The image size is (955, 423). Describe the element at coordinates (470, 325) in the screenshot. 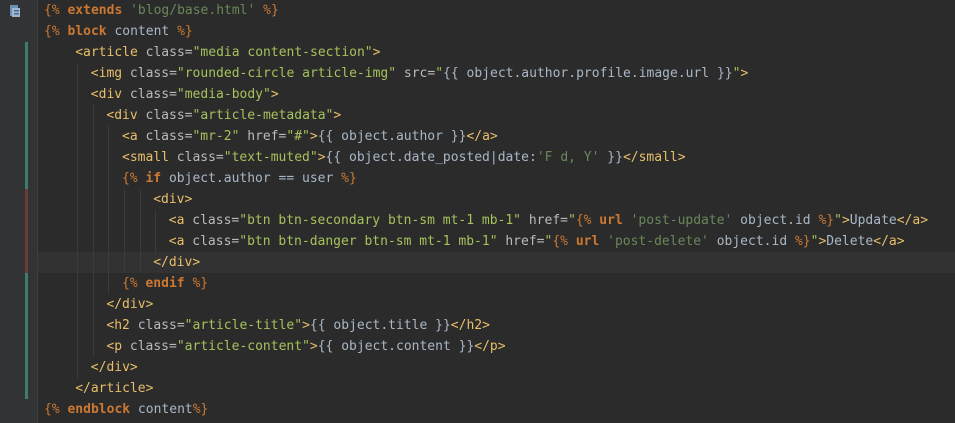

I see `code-token: </h2>` at that location.